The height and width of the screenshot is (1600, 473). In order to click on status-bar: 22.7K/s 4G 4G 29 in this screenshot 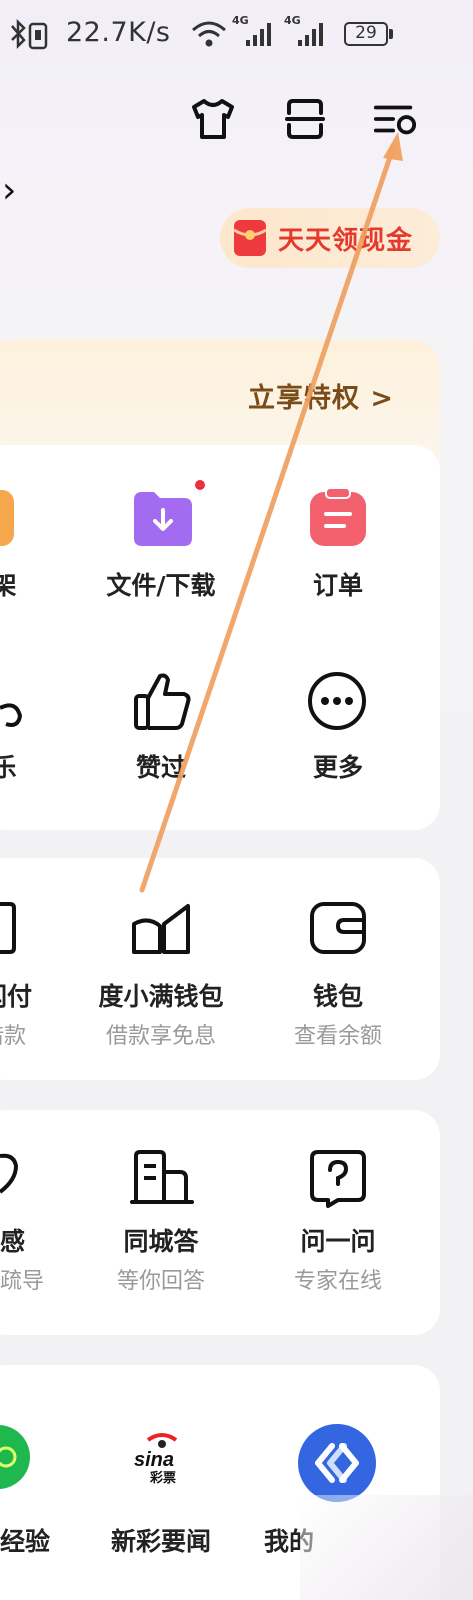, I will do `click(236, 35)`.